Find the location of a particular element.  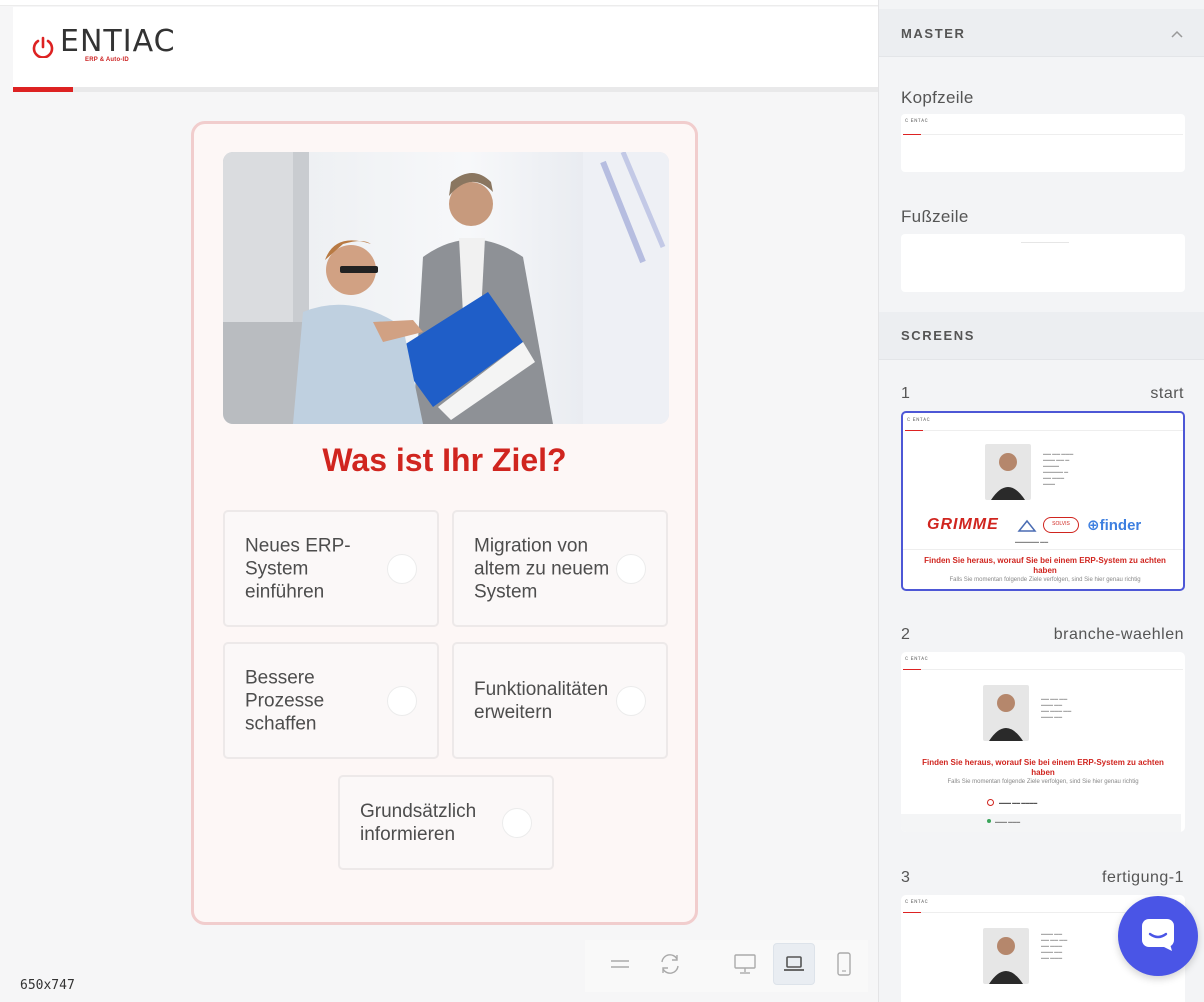

footer-label: Fußzeile is located at coordinates (935, 216).